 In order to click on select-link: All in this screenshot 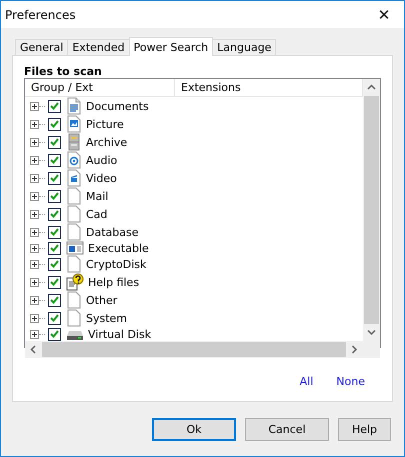, I will do `click(307, 381)`.